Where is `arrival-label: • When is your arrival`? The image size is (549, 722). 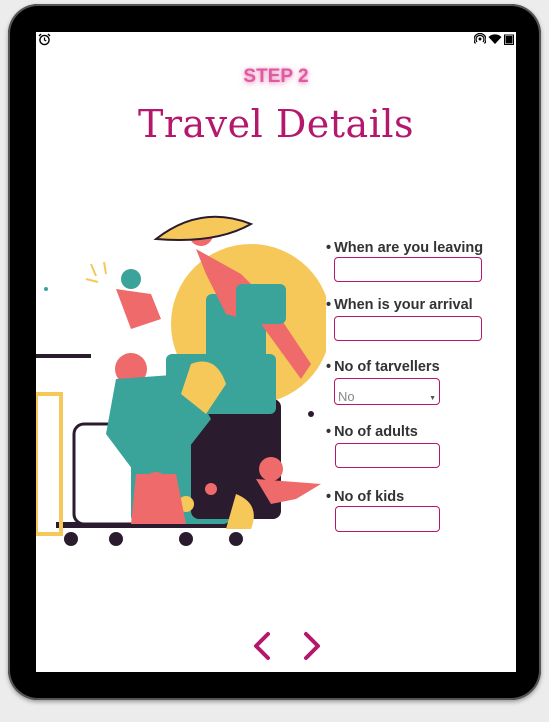 arrival-label: • When is your arrival is located at coordinates (399, 305).